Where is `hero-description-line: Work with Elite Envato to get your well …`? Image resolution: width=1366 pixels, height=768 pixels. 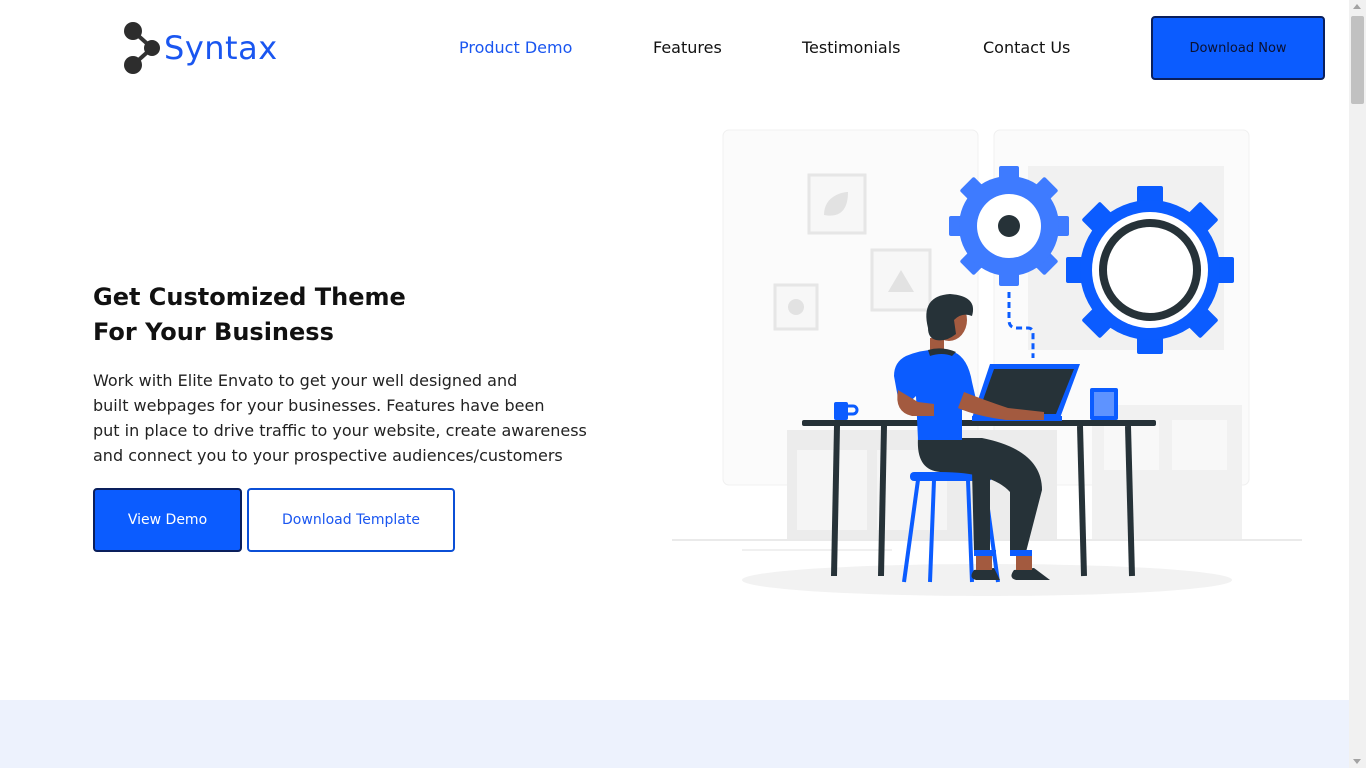 hero-description-line: Work with Elite Envato to get your well … is located at coordinates (305, 380).